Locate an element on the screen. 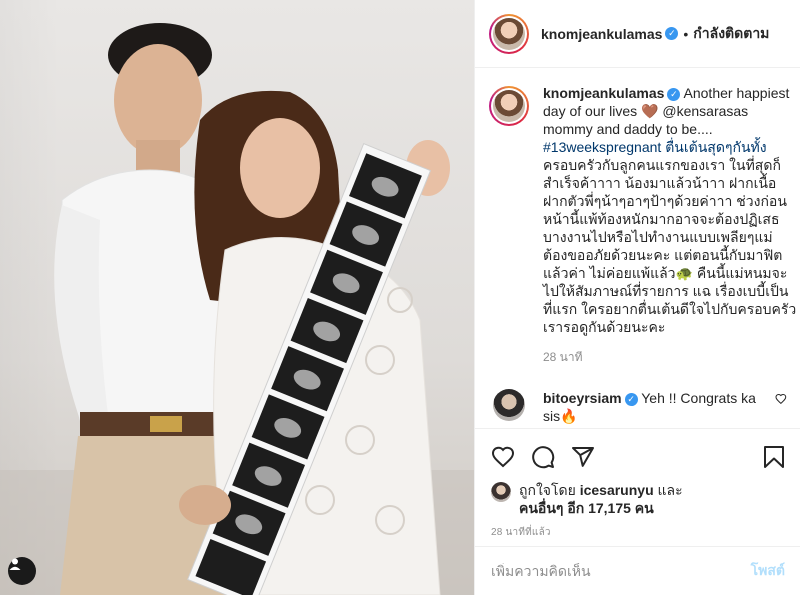  user-tag-button is located at coordinates (22, 571).